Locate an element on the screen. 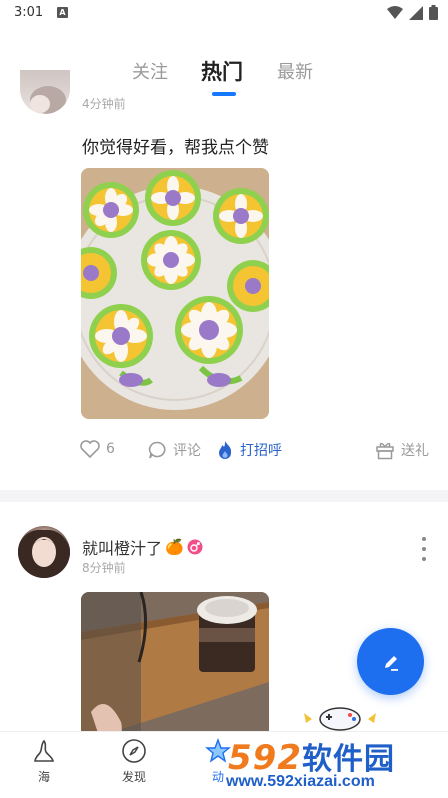 The height and width of the screenshot is (798, 448). post1-image is located at coordinates (175, 293).